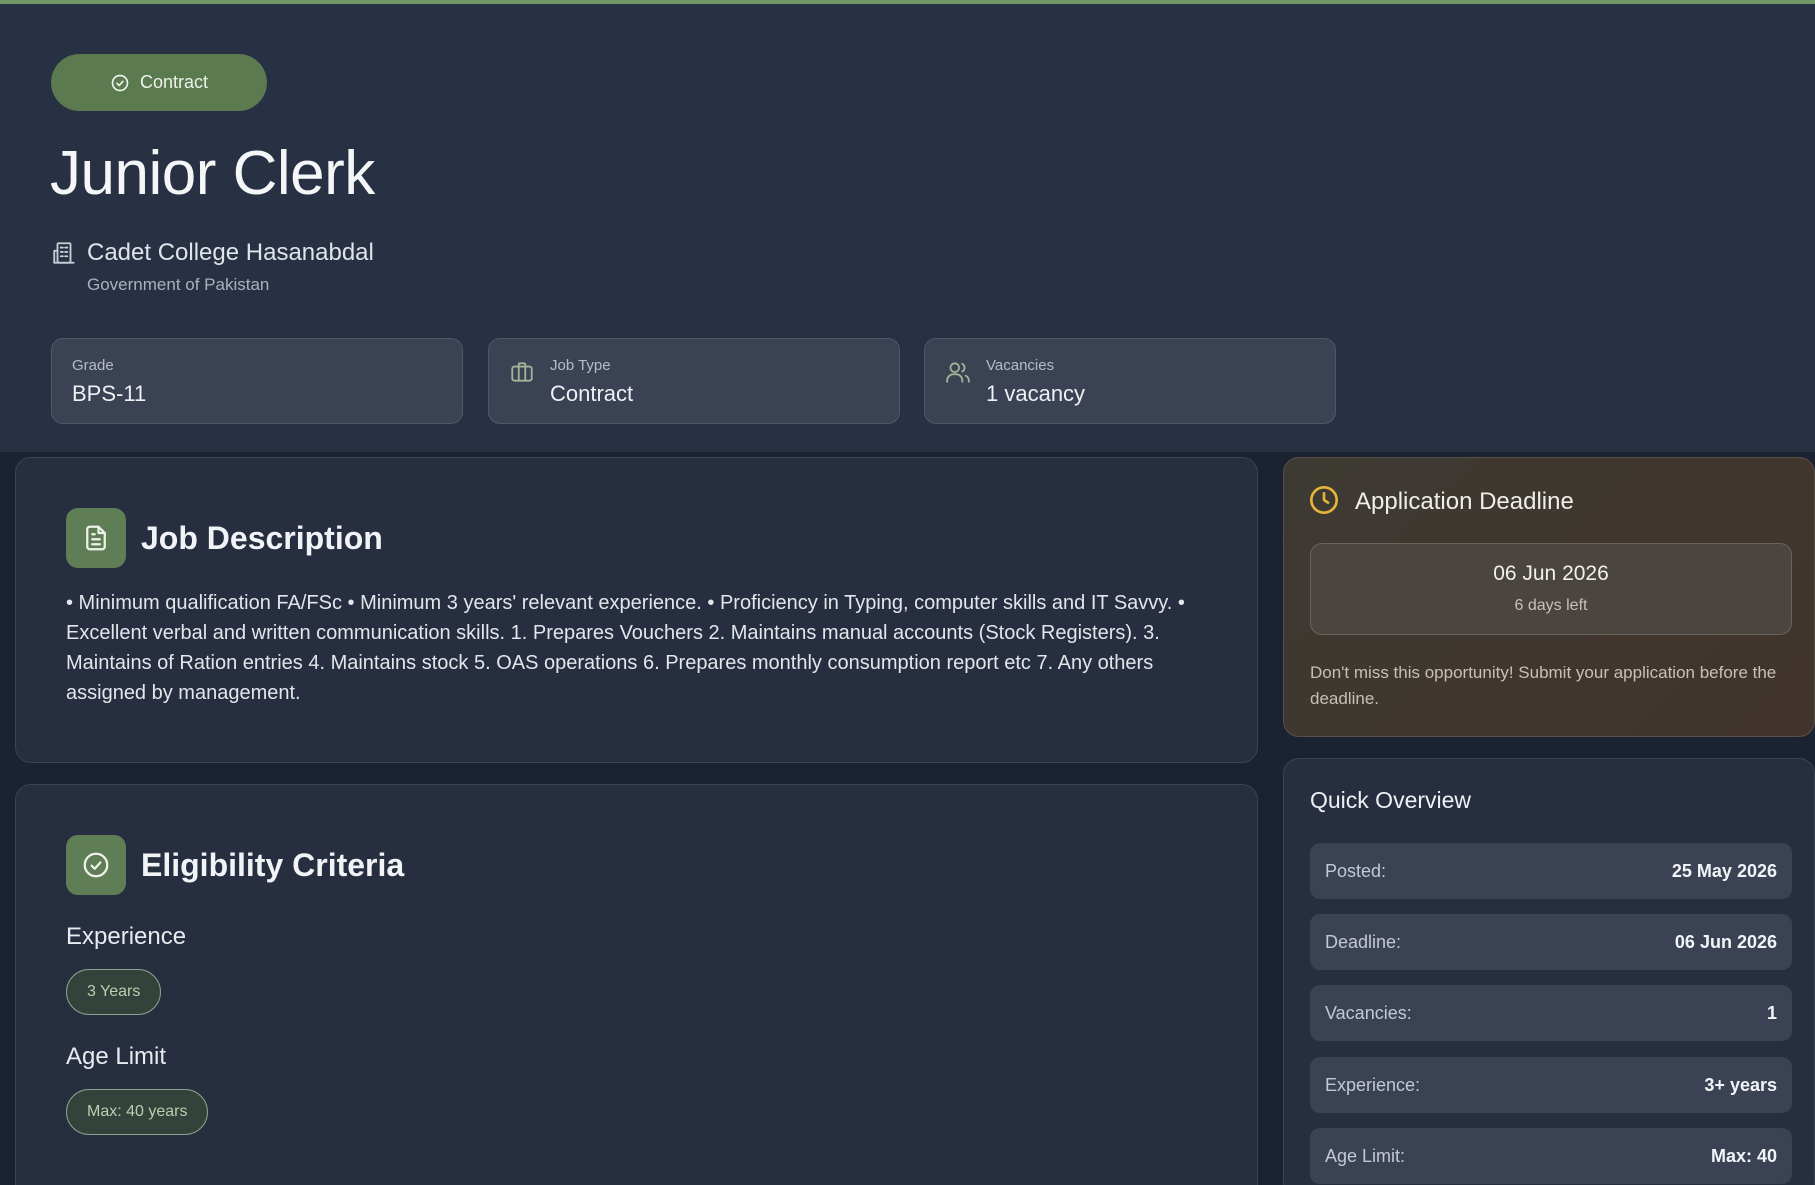 The image size is (1815, 1185). What do you see at coordinates (1724, 870) in the screenshot?
I see `overview-value: 25 May 2026` at bounding box center [1724, 870].